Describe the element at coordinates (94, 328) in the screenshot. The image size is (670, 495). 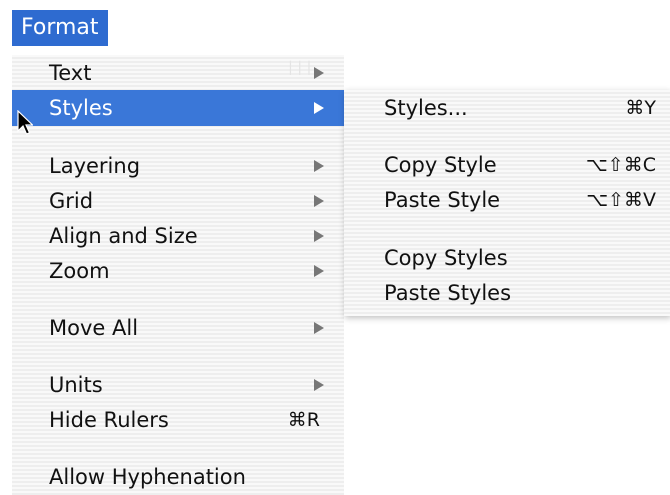
I see `menu-item-move-all-label: Move All` at that location.